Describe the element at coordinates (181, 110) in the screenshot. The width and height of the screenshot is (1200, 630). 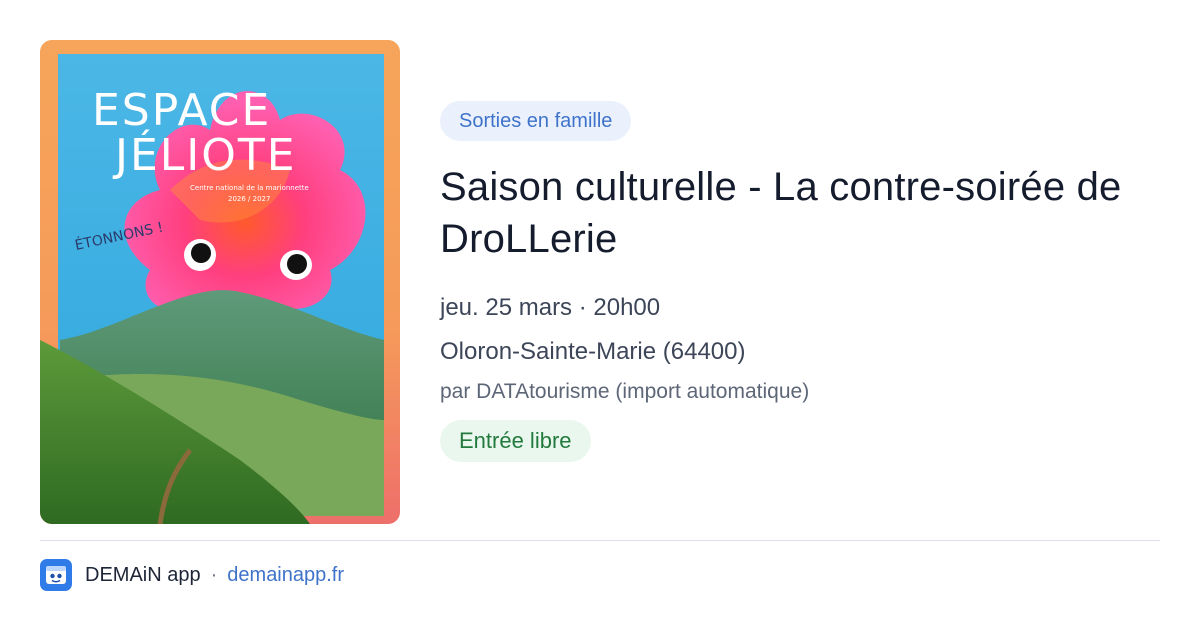
I see `poster-title-line1: ESPACE` at that location.